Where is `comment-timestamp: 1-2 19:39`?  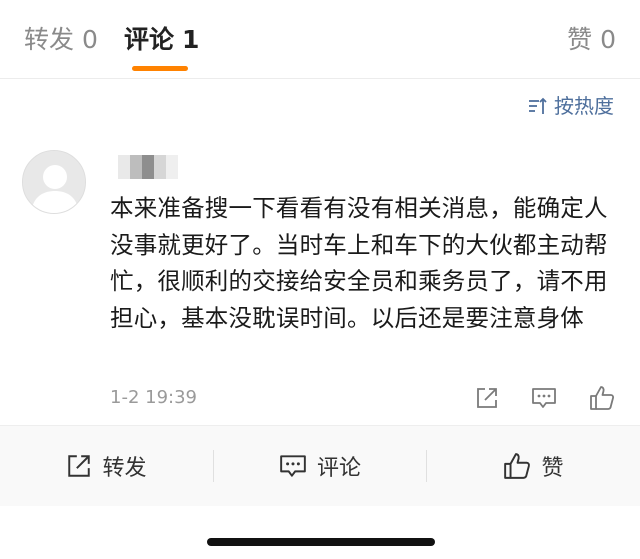
comment-timestamp: 1-2 19:39 is located at coordinates (153, 397).